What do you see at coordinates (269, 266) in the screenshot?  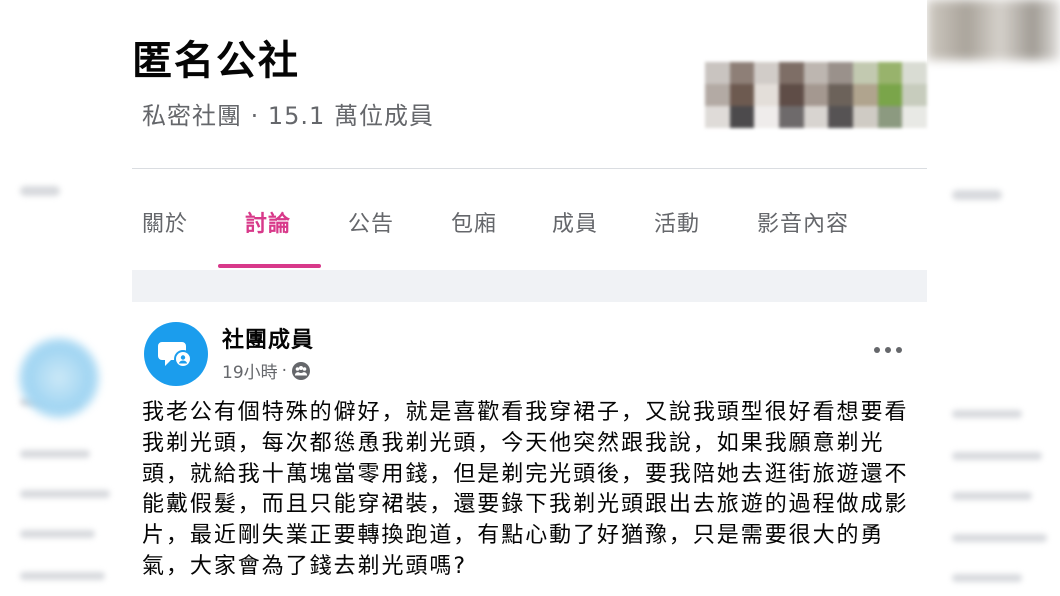 I see `active-tab-indicator` at bounding box center [269, 266].